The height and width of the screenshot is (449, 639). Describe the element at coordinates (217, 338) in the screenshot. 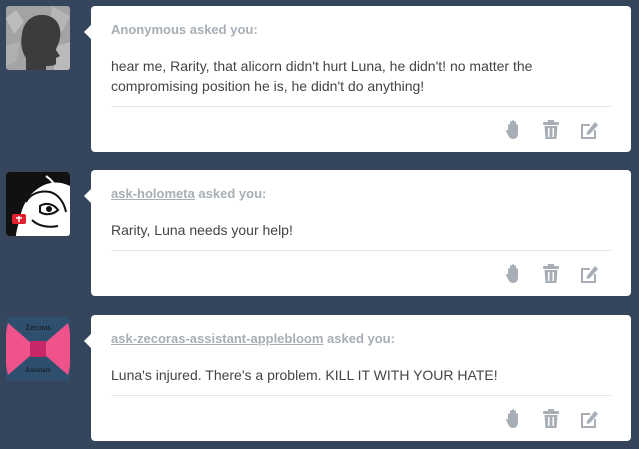

I see `asker-link: ask-zecoras-assistant-applebloom` at that location.